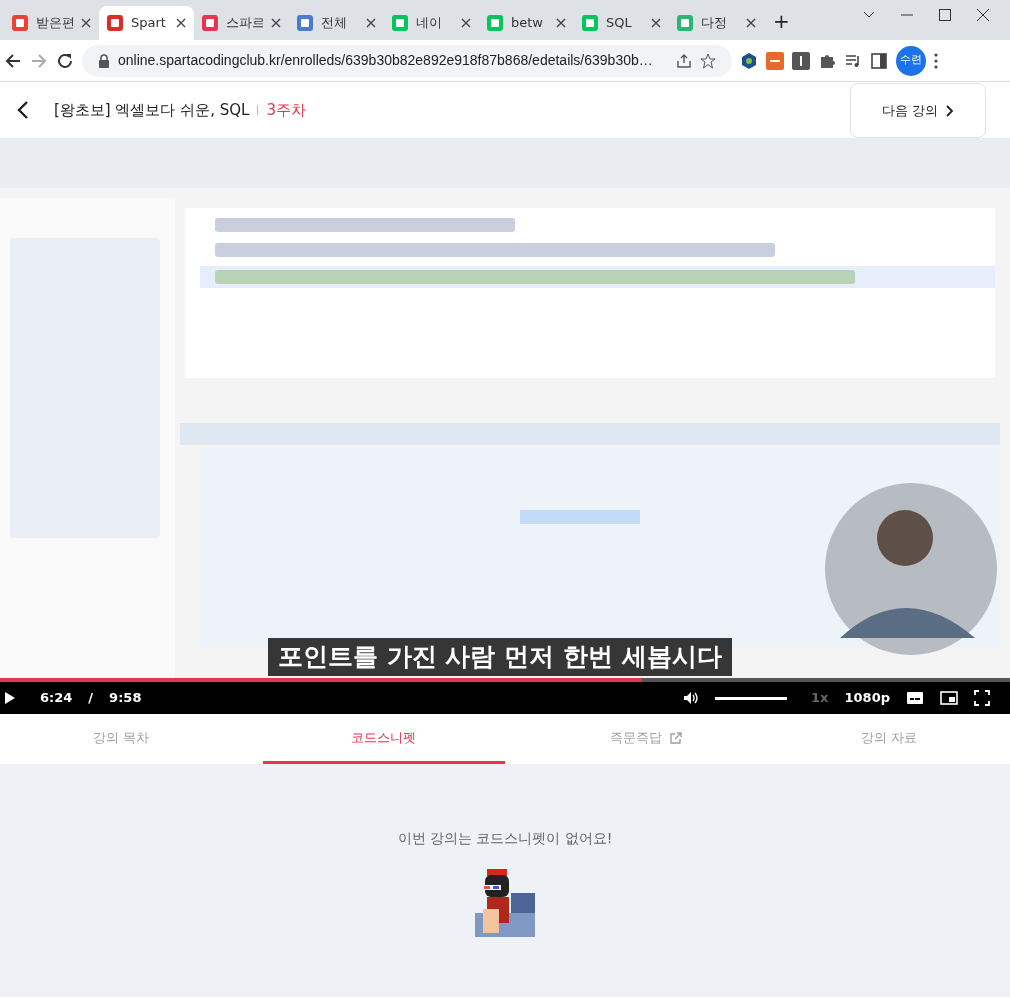  What do you see at coordinates (820, 698) in the screenshot?
I see `speed-button: 1x` at bounding box center [820, 698].